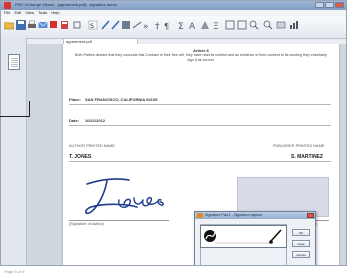  I want to click on date-line, so click(200, 125).